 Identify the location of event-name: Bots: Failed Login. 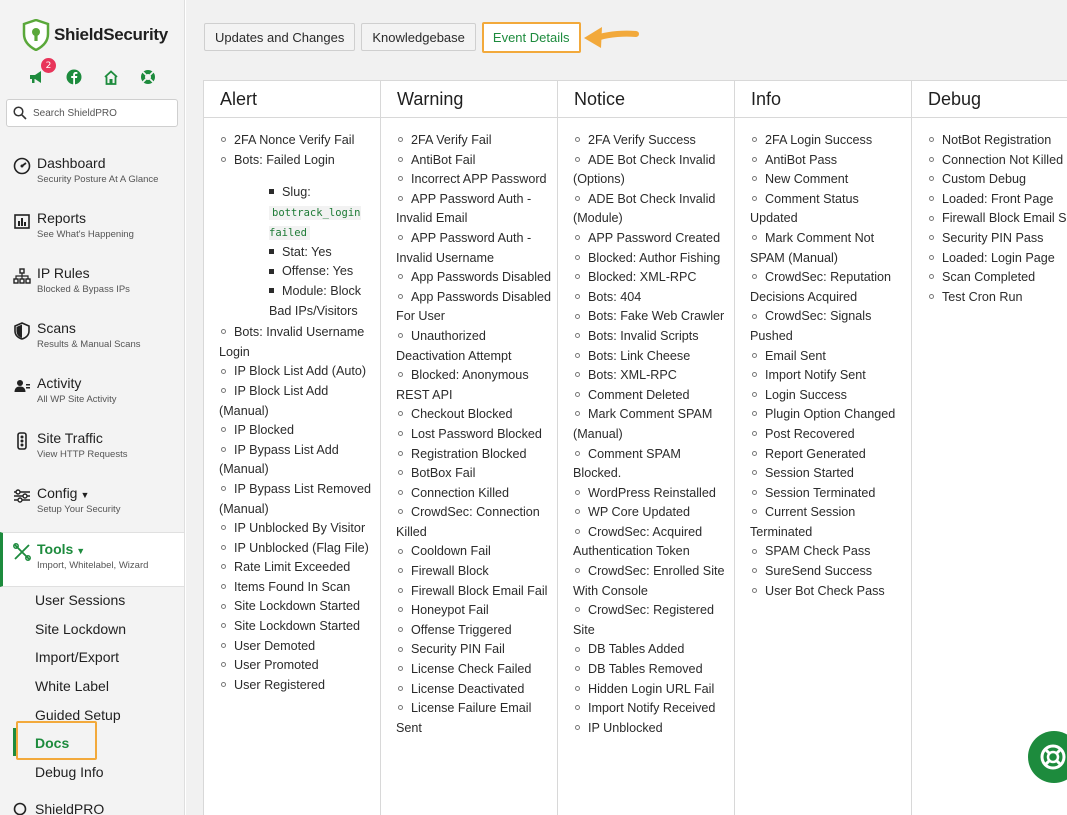
(284, 159).